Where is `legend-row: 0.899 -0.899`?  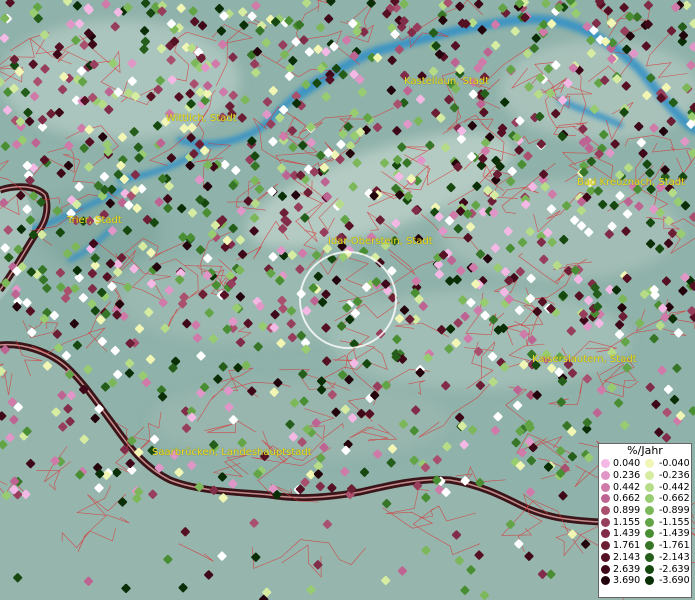 legend-row: 0.899 -0.899 is located at coordinates (646, 511).